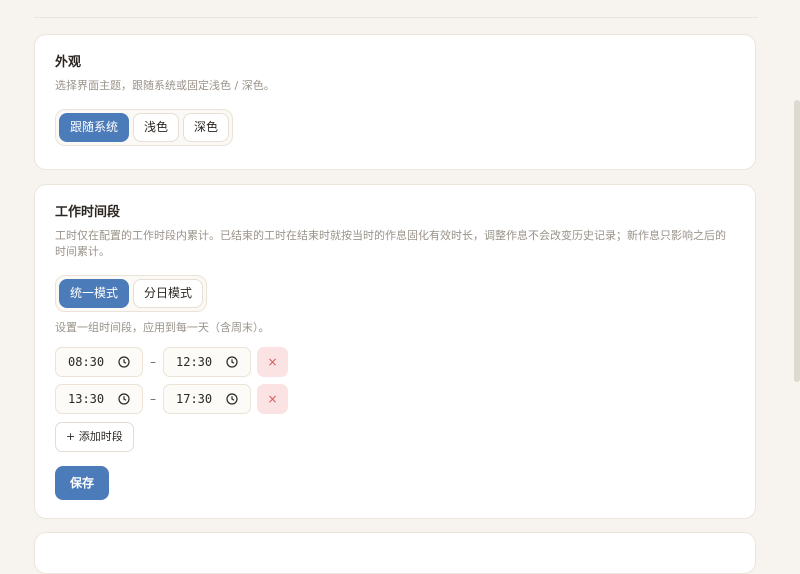 The width and height of the screenshot is (800, 574). I want to click on theme-option-light: 浅色, so click(156, 127).